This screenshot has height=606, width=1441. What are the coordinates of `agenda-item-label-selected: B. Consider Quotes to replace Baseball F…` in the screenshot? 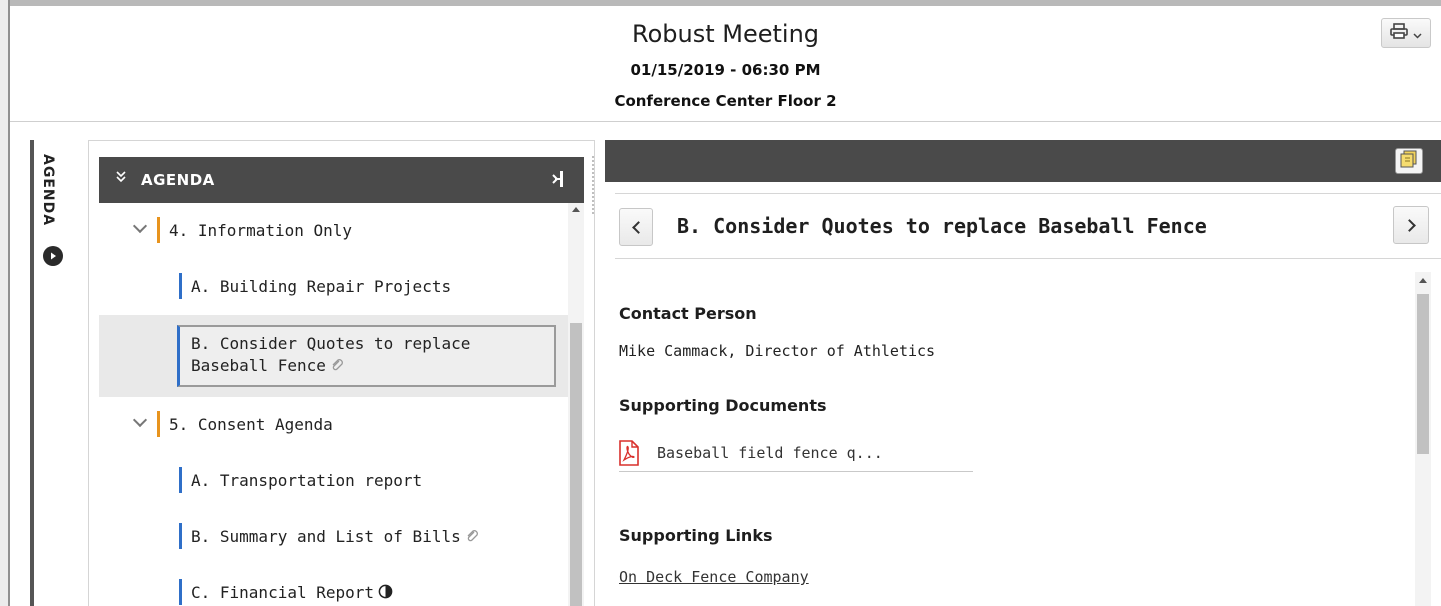 It's located at (373, 355).